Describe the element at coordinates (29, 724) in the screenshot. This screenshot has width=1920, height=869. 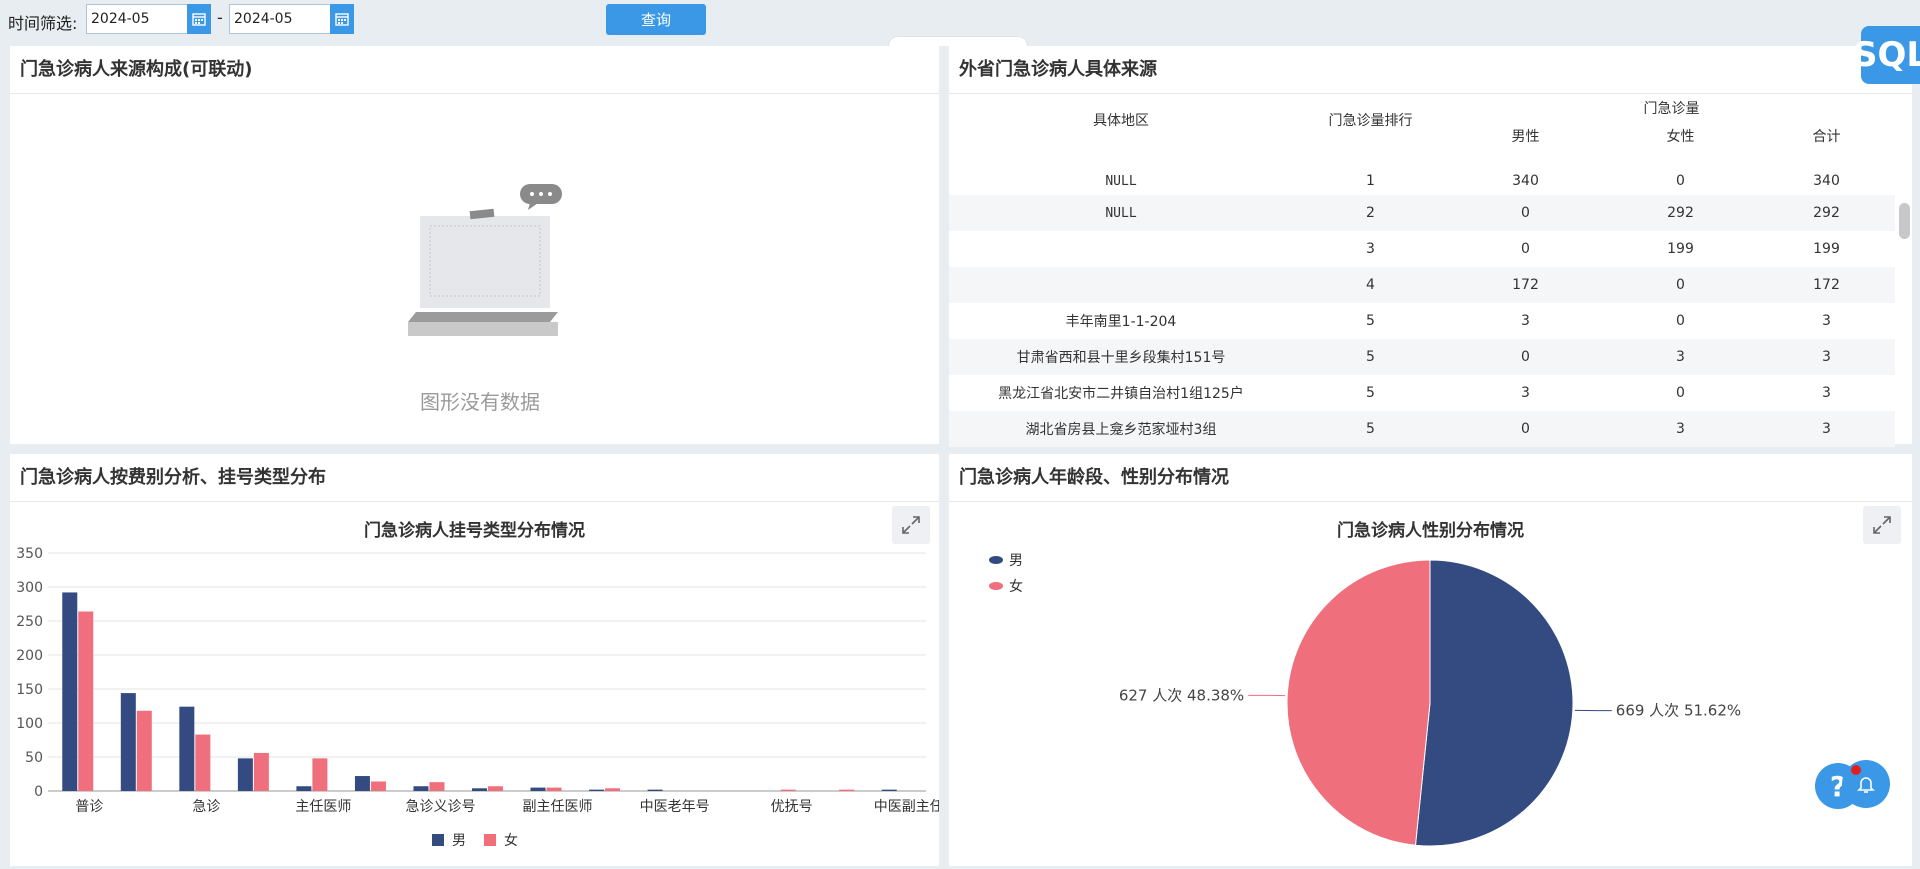
I see `y-tick-label: 100` at that location.